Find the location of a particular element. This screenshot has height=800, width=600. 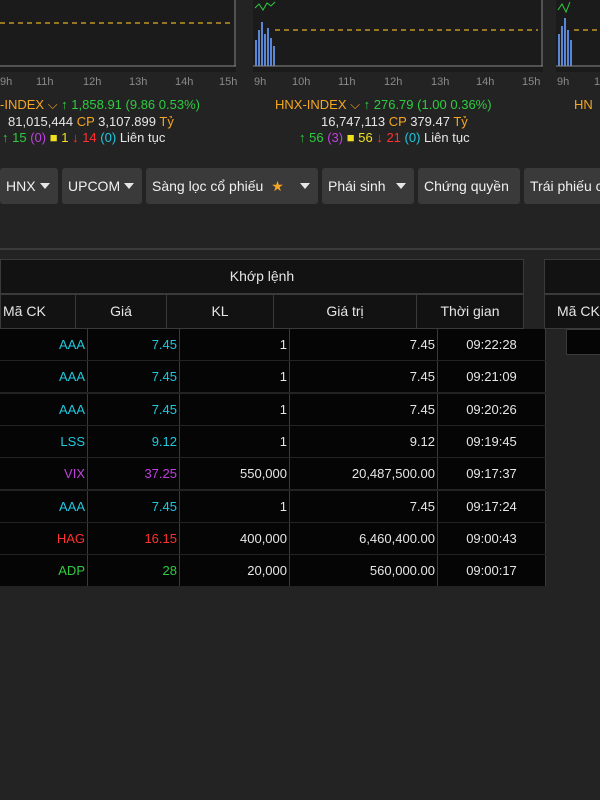

table-title: Khớp lệnh is located at coordinates (262, 276).